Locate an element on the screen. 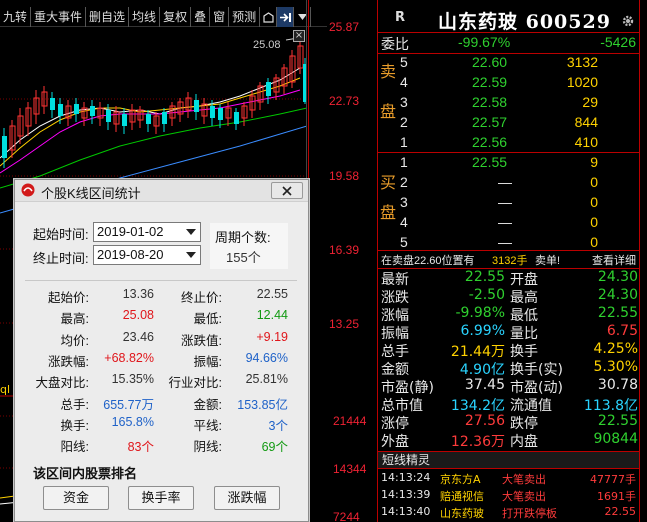  rank-by-capital-button: 资金 is located at coordinates (76, 498).